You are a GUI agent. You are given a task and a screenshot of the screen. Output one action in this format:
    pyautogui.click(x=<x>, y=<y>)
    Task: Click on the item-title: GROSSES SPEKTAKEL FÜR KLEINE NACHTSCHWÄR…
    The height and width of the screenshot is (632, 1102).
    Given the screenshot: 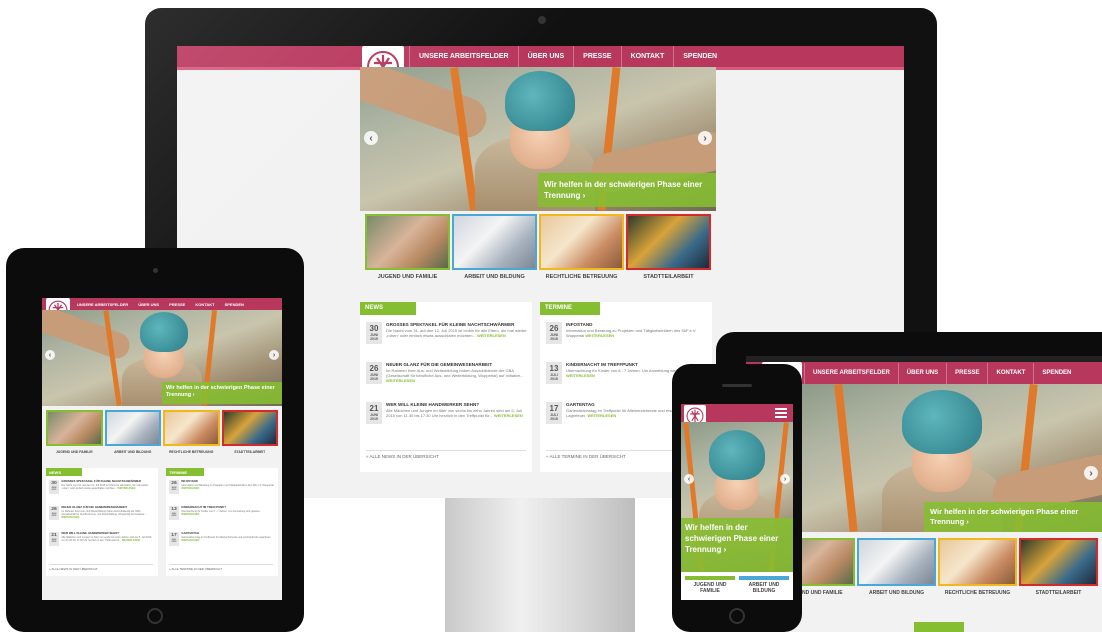 What is the action you would take?
    pyautogui.click(x=450, y=324)
    